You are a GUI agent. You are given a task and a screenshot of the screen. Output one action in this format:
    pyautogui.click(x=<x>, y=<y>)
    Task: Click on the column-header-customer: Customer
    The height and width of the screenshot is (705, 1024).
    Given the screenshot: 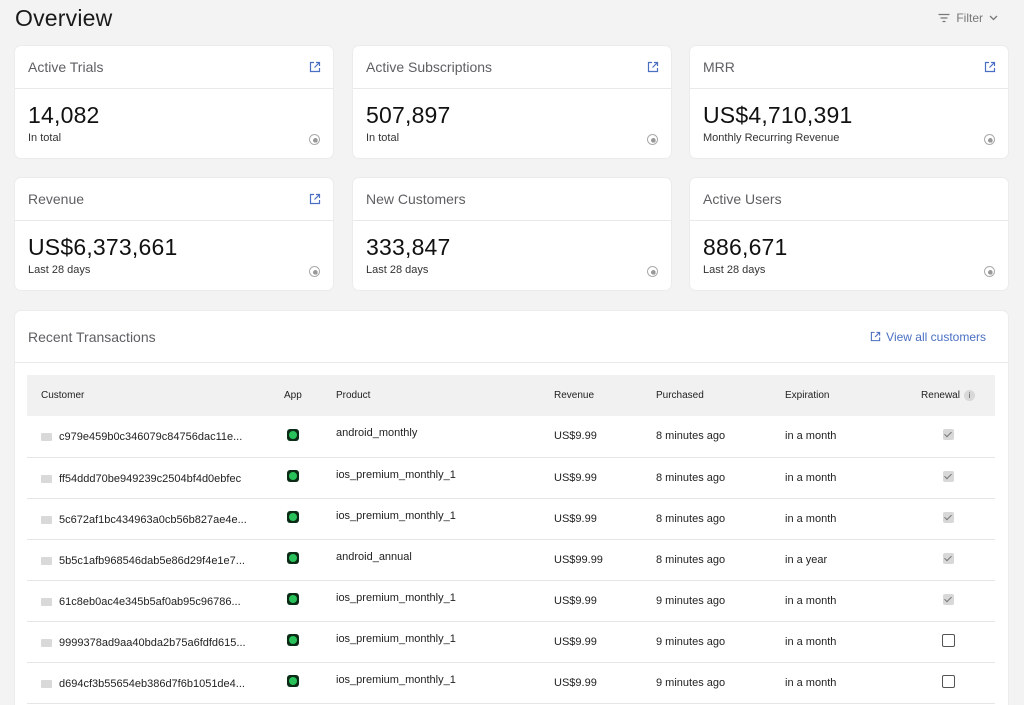 What is the action you would take?
    pyautogui.click(x=155, y=395)
    